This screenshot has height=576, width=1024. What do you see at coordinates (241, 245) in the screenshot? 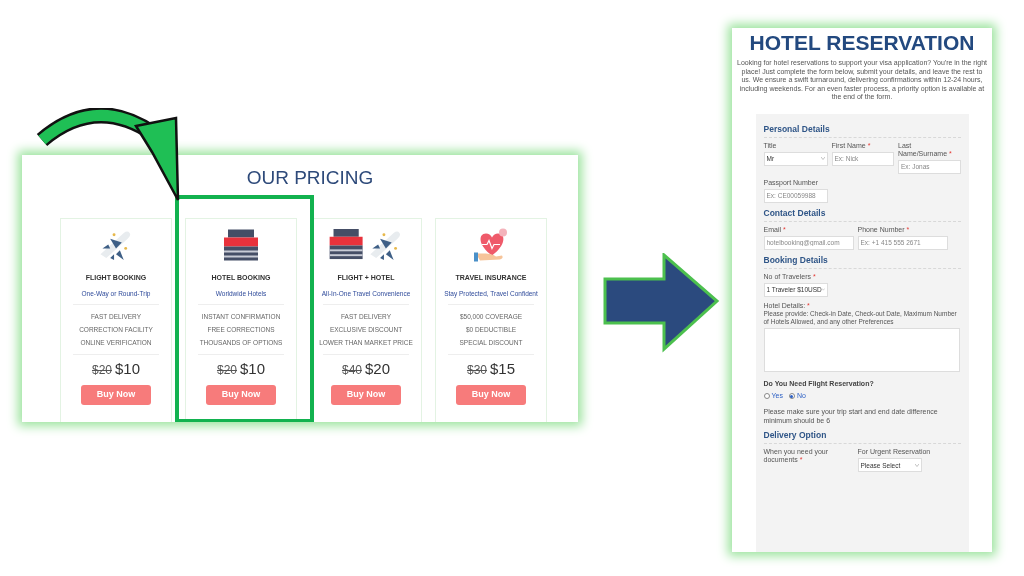
I see `bed-icon` at bounding box center [241, 245].